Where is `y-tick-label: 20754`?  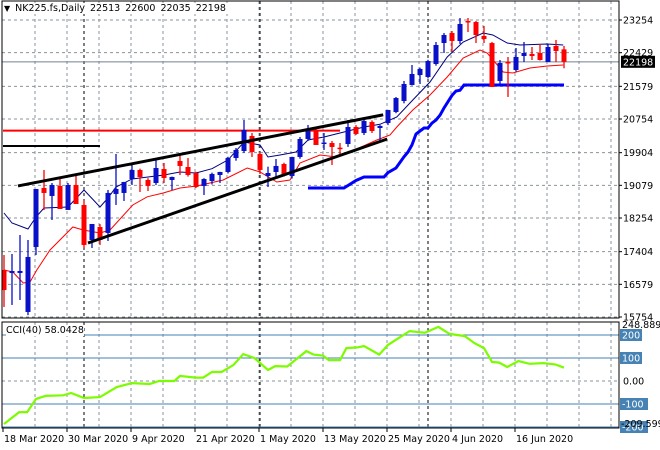 y-tick-label: 20754 is located at coordinates (638, 120).